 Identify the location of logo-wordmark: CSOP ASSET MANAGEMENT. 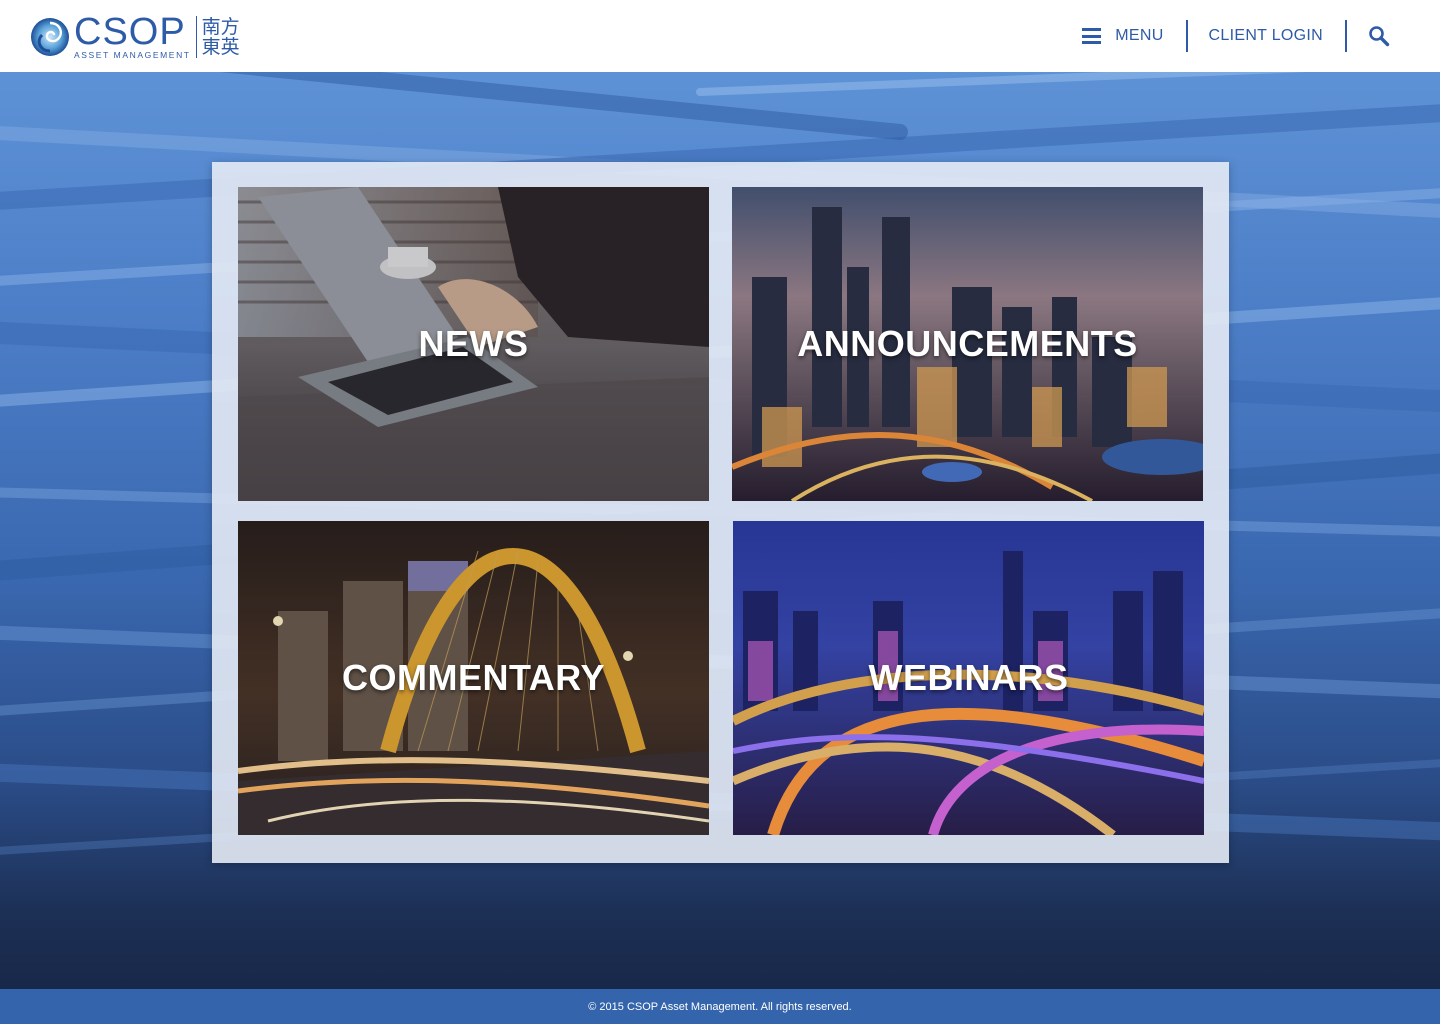
(132, 35).